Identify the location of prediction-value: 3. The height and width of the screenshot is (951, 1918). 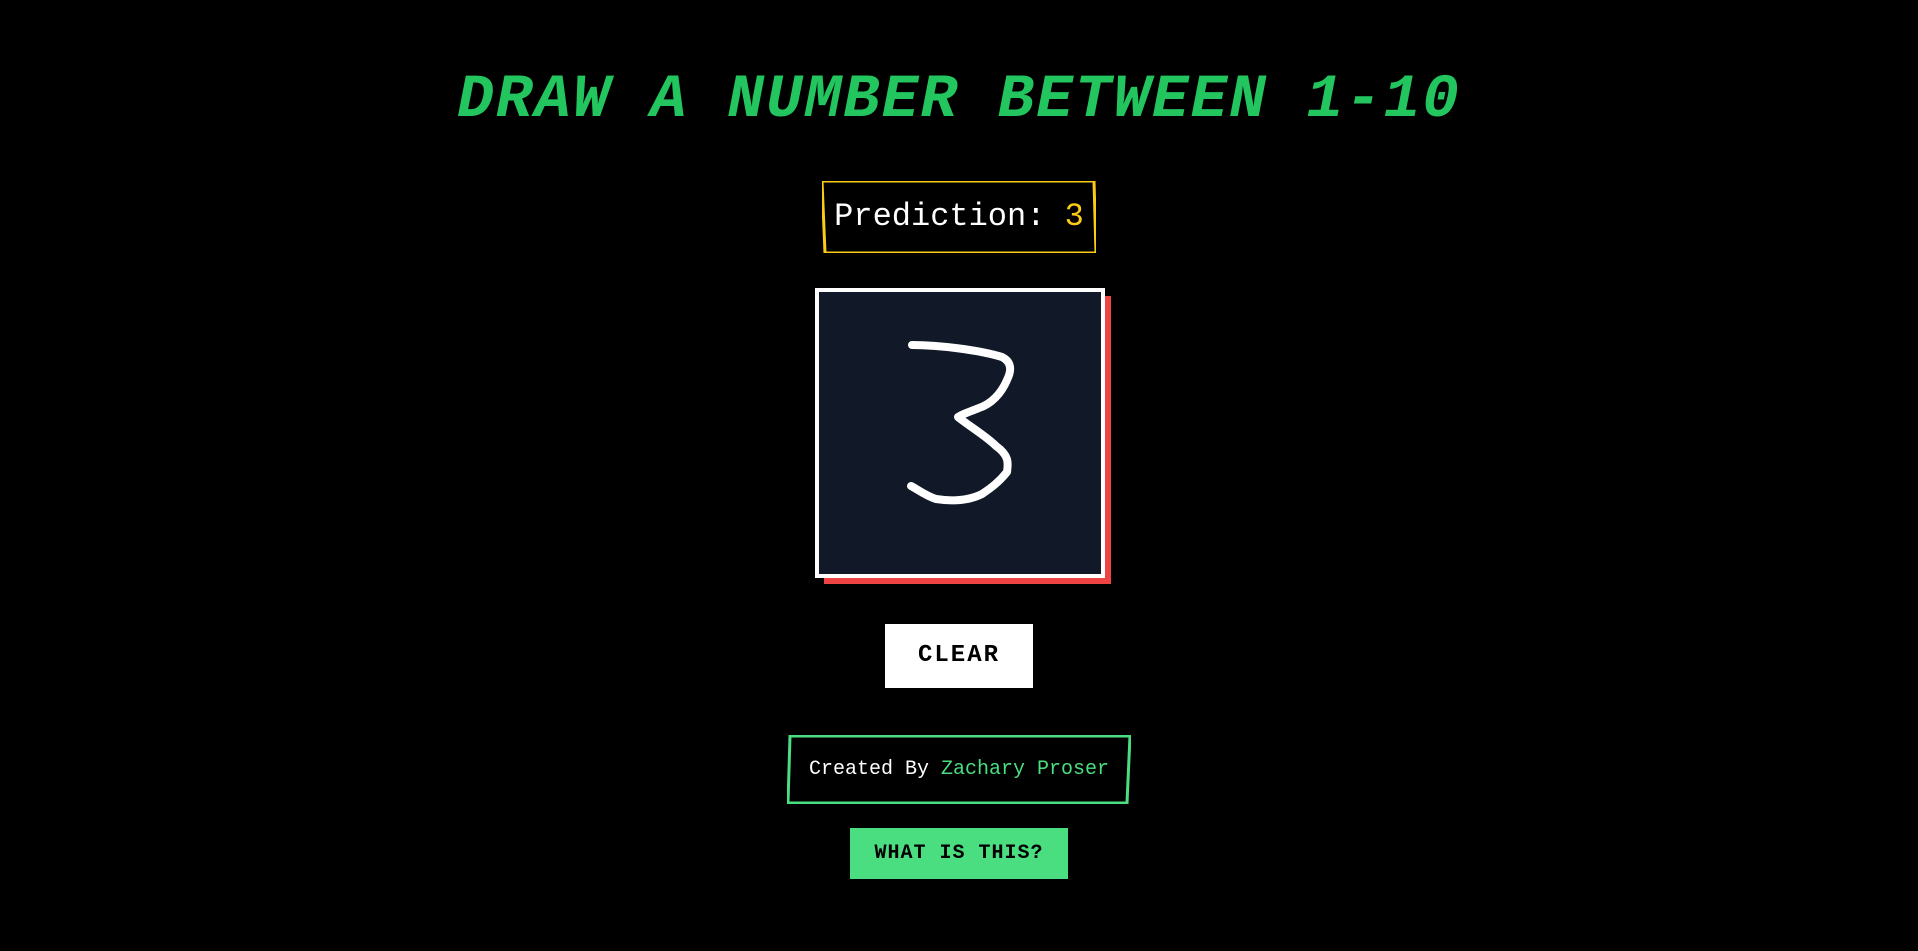
(1074, 216).